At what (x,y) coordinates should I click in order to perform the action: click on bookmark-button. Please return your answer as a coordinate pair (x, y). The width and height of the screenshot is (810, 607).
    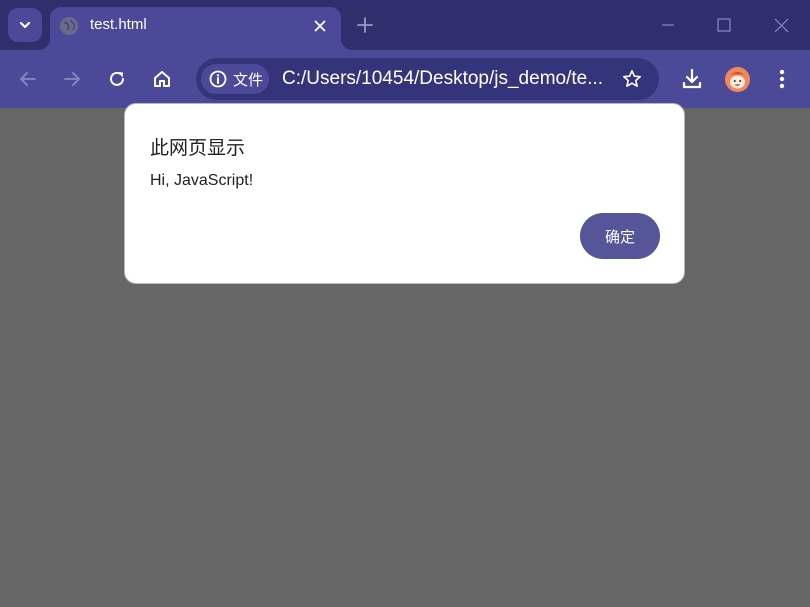
    Looking at the image, I should click on (632, 79).